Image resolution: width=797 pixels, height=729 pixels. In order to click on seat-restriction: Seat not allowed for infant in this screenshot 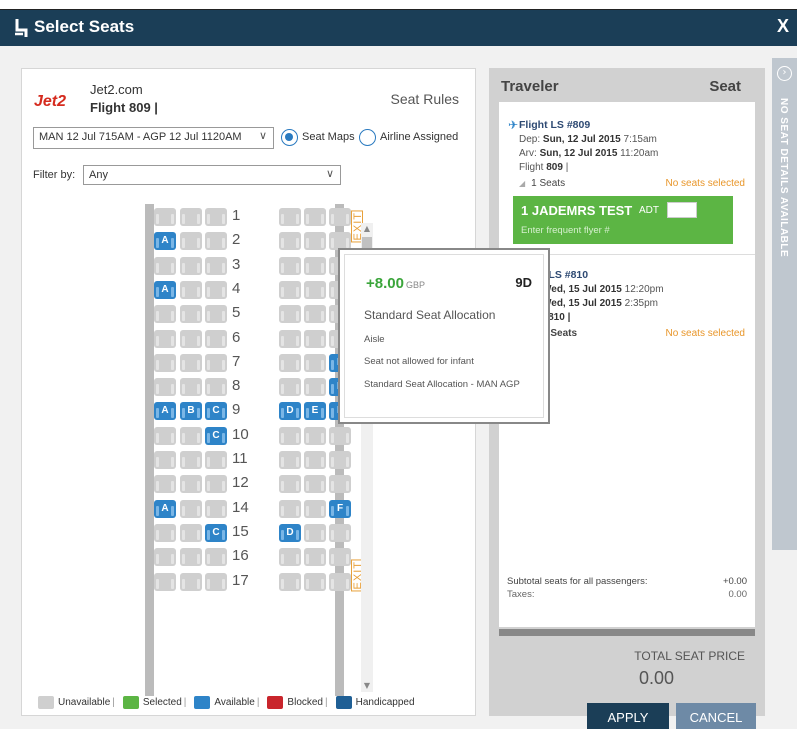, I will do `click(419, 361)`.